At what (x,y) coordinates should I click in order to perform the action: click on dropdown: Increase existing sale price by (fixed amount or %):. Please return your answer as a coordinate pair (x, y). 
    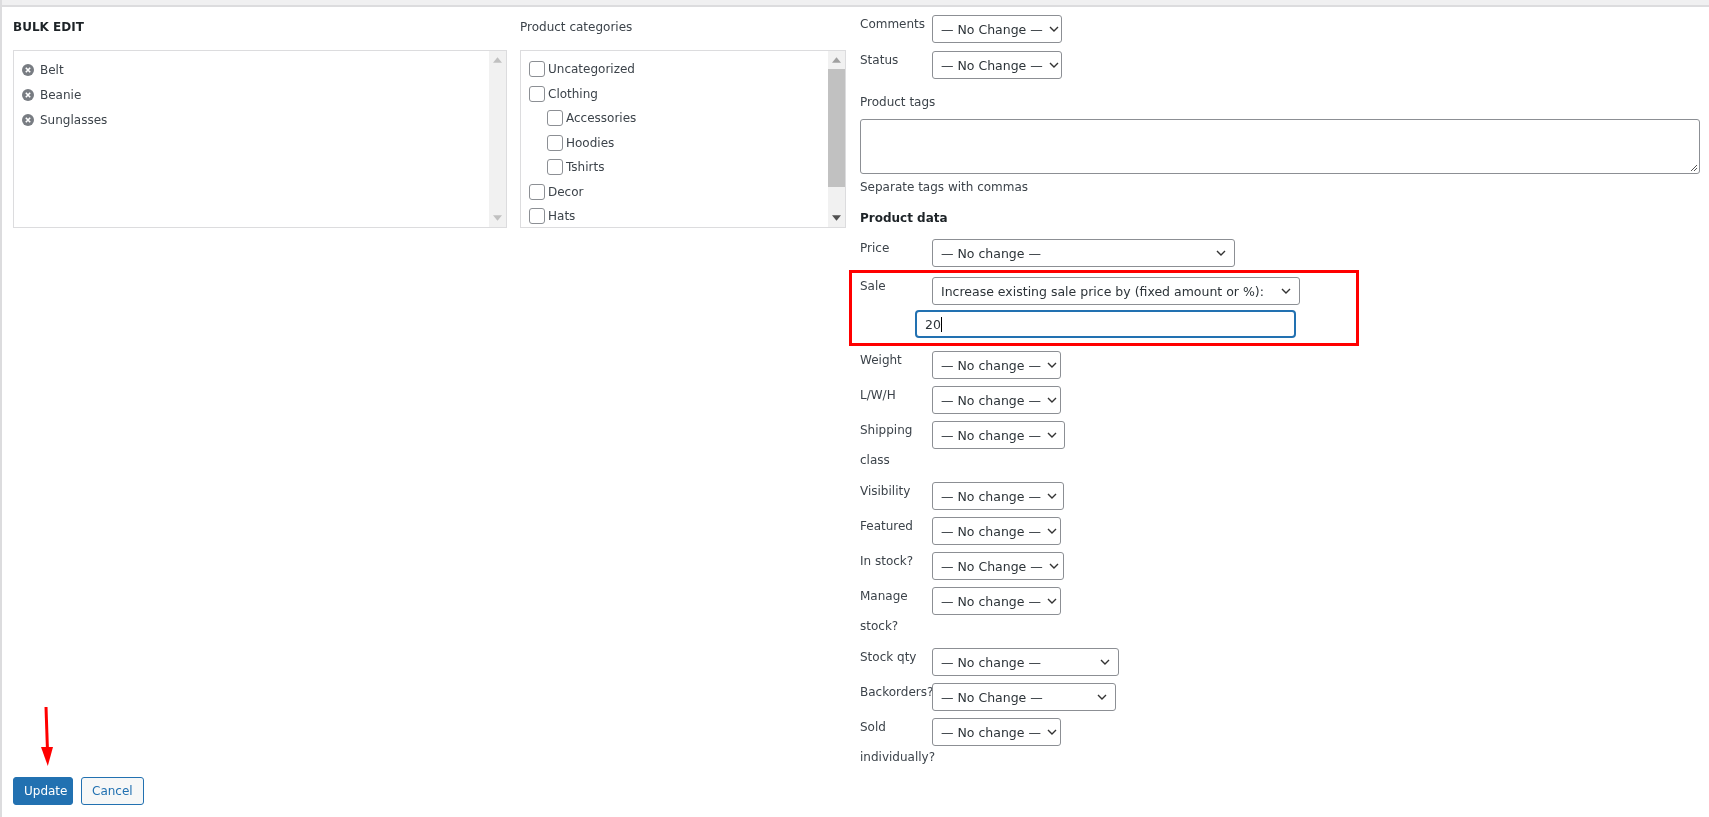
    Looking at the image, I should click on (1116, 291).